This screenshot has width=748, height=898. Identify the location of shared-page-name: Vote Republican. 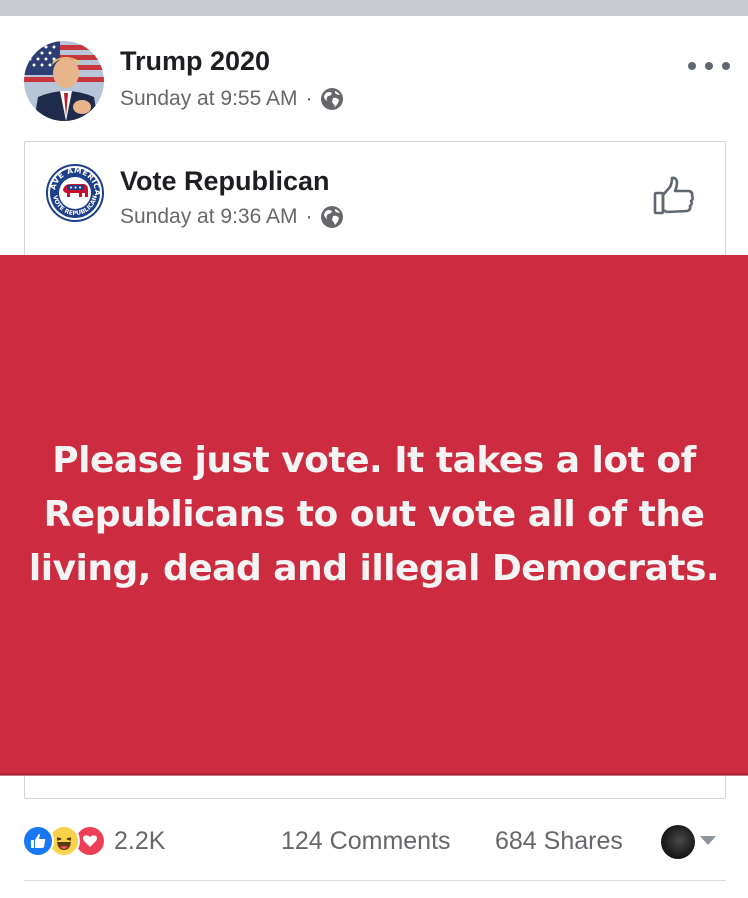
(225, 181).